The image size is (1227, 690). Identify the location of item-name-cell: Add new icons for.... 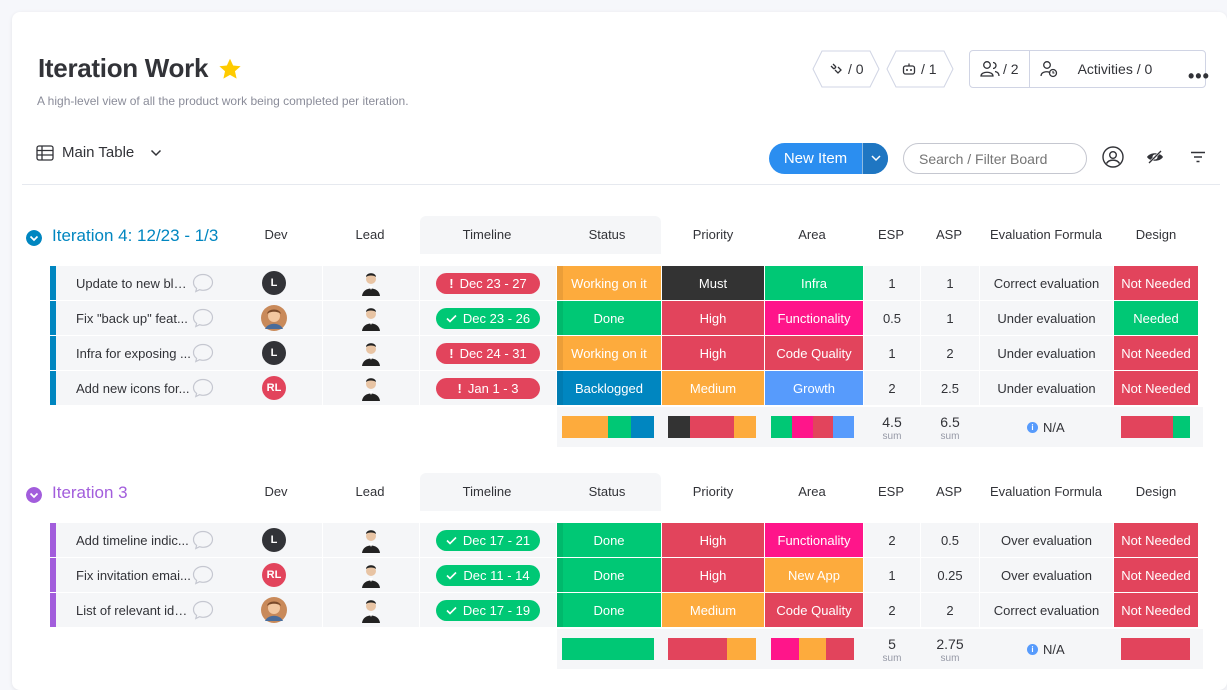
(138, 388).